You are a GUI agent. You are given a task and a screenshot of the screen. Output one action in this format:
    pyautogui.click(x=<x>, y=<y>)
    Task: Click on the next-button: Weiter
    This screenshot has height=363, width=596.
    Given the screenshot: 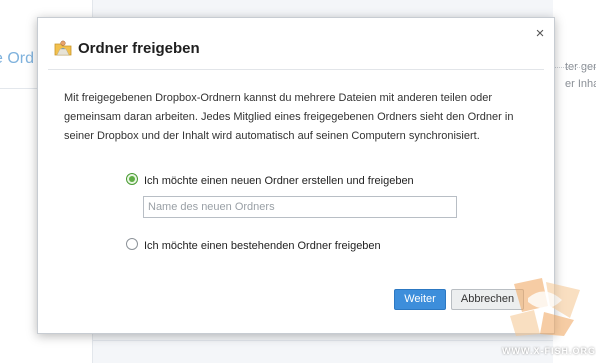 What is the action you would take?
    pyautogui.click(x=420, y=299)
    